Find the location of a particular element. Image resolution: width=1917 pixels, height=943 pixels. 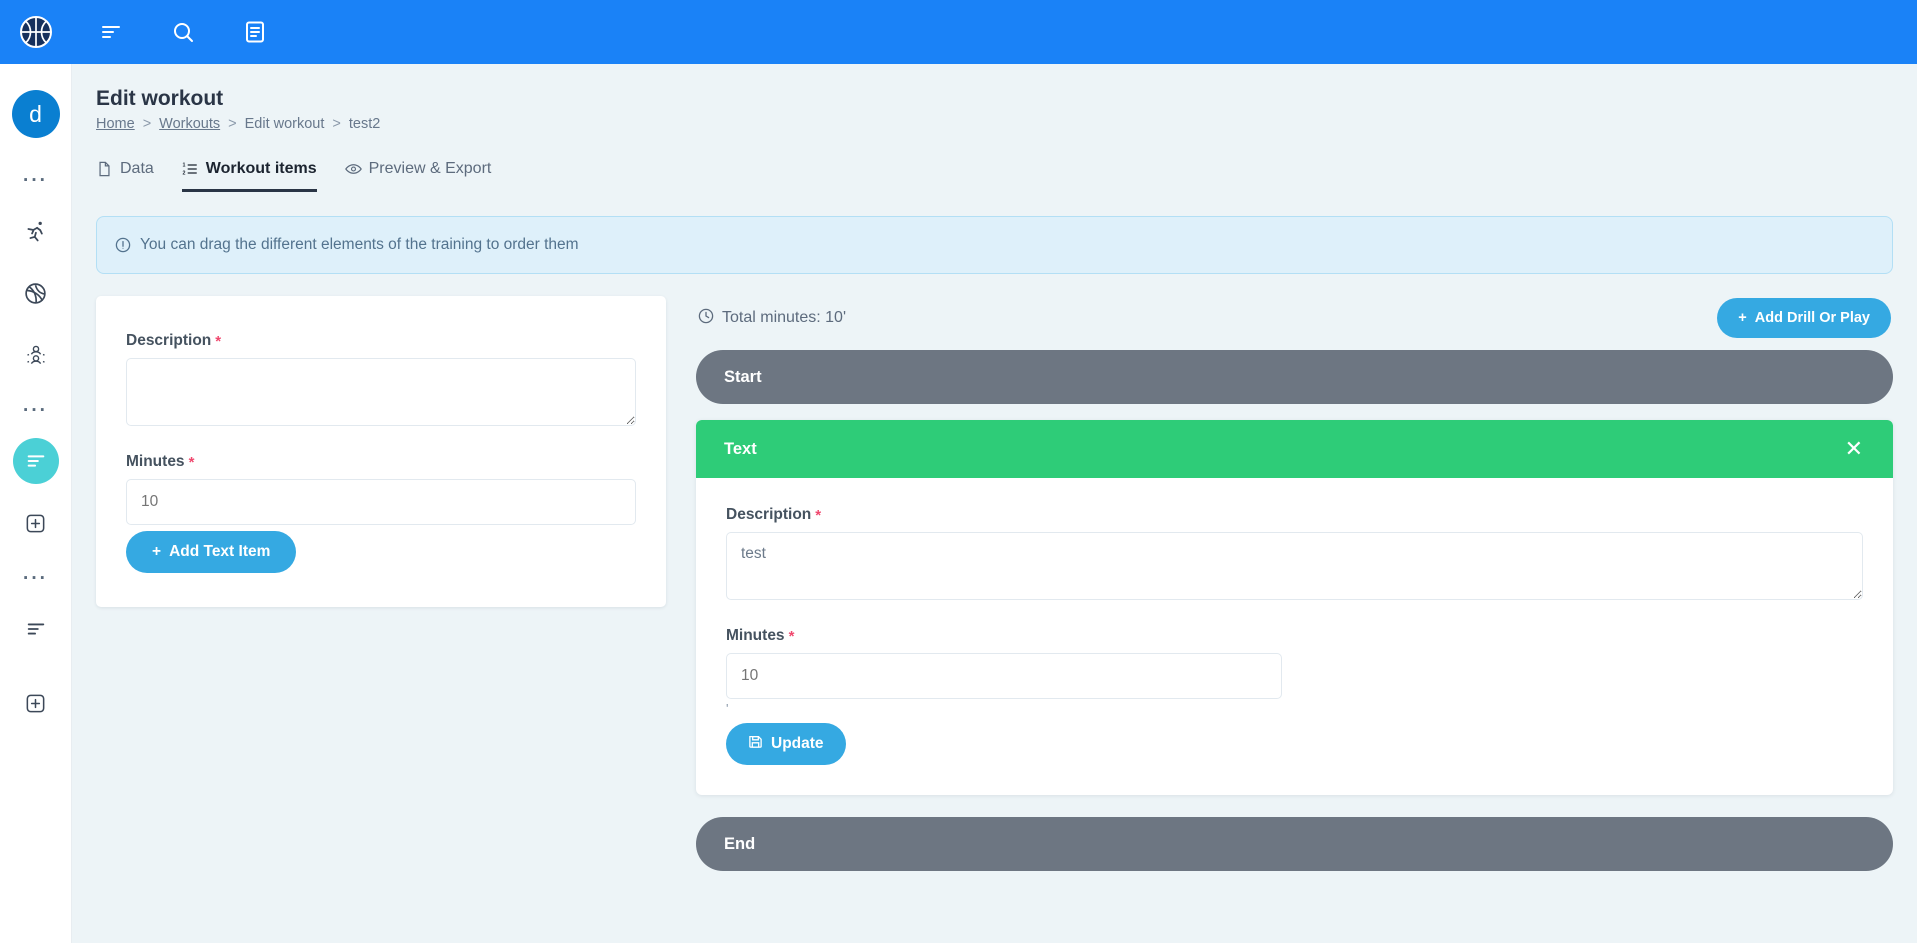

tab-bar: Data 1 2 Workout items Preview & Export is located at coordinates (1006, 176).